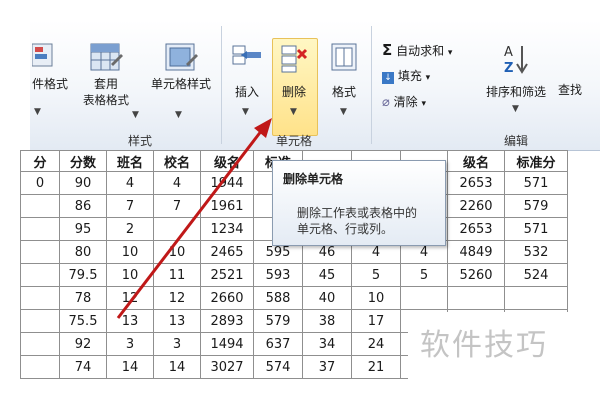 This screenshot has width=600, height=400. Describe the element at coordinates (294, 79) in the screenshot. I see `delete-button: 删除 ▼` at that location.